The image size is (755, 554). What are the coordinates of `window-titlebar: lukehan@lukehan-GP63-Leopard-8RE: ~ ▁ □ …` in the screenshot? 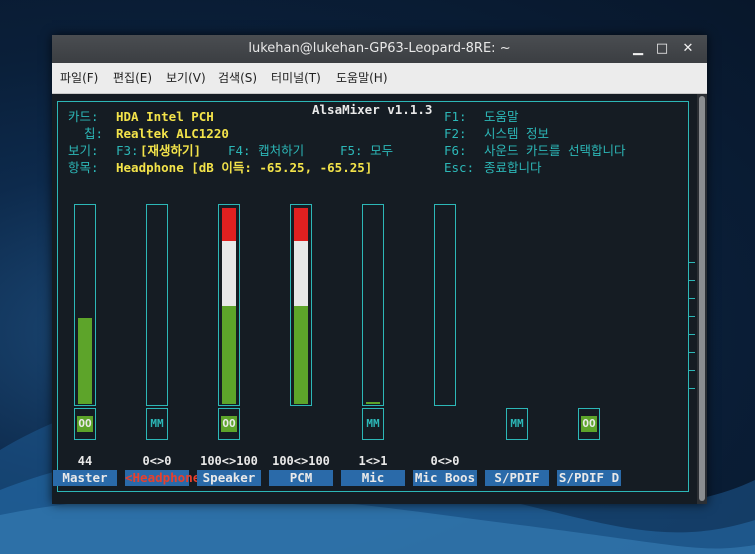 It's located at (379, 49).